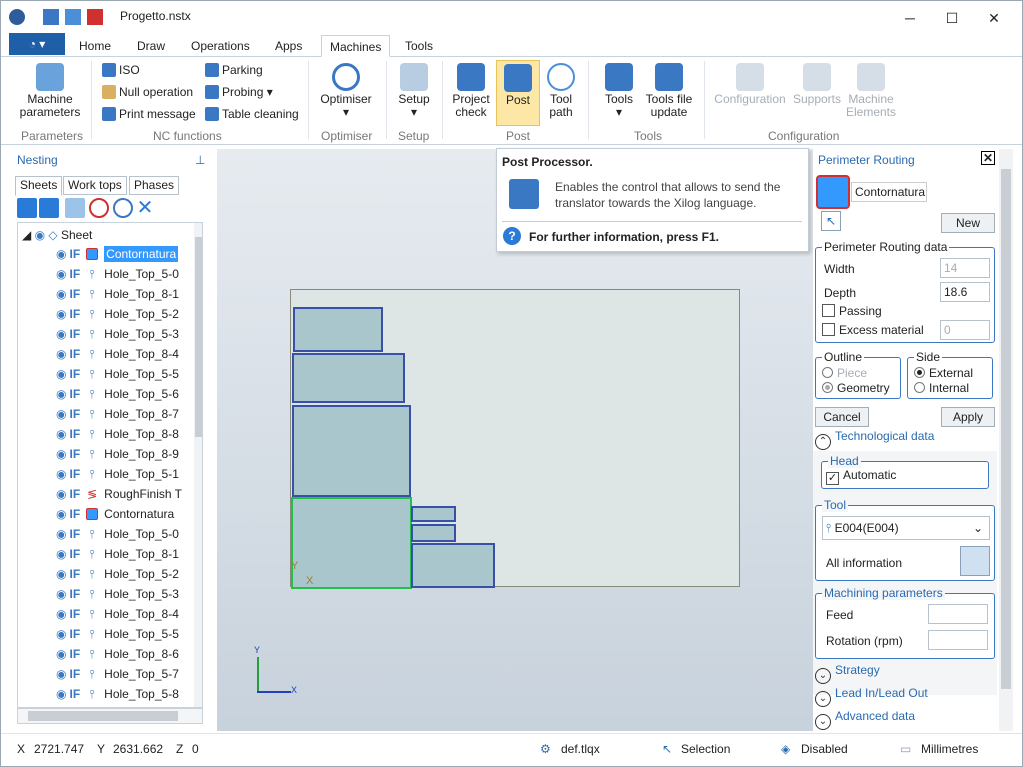  What do you see at coordinates (861, 476) in the screenshot?
I see `automatic-checkbox: ✓ Automatic` at bounding box center [861, 476].